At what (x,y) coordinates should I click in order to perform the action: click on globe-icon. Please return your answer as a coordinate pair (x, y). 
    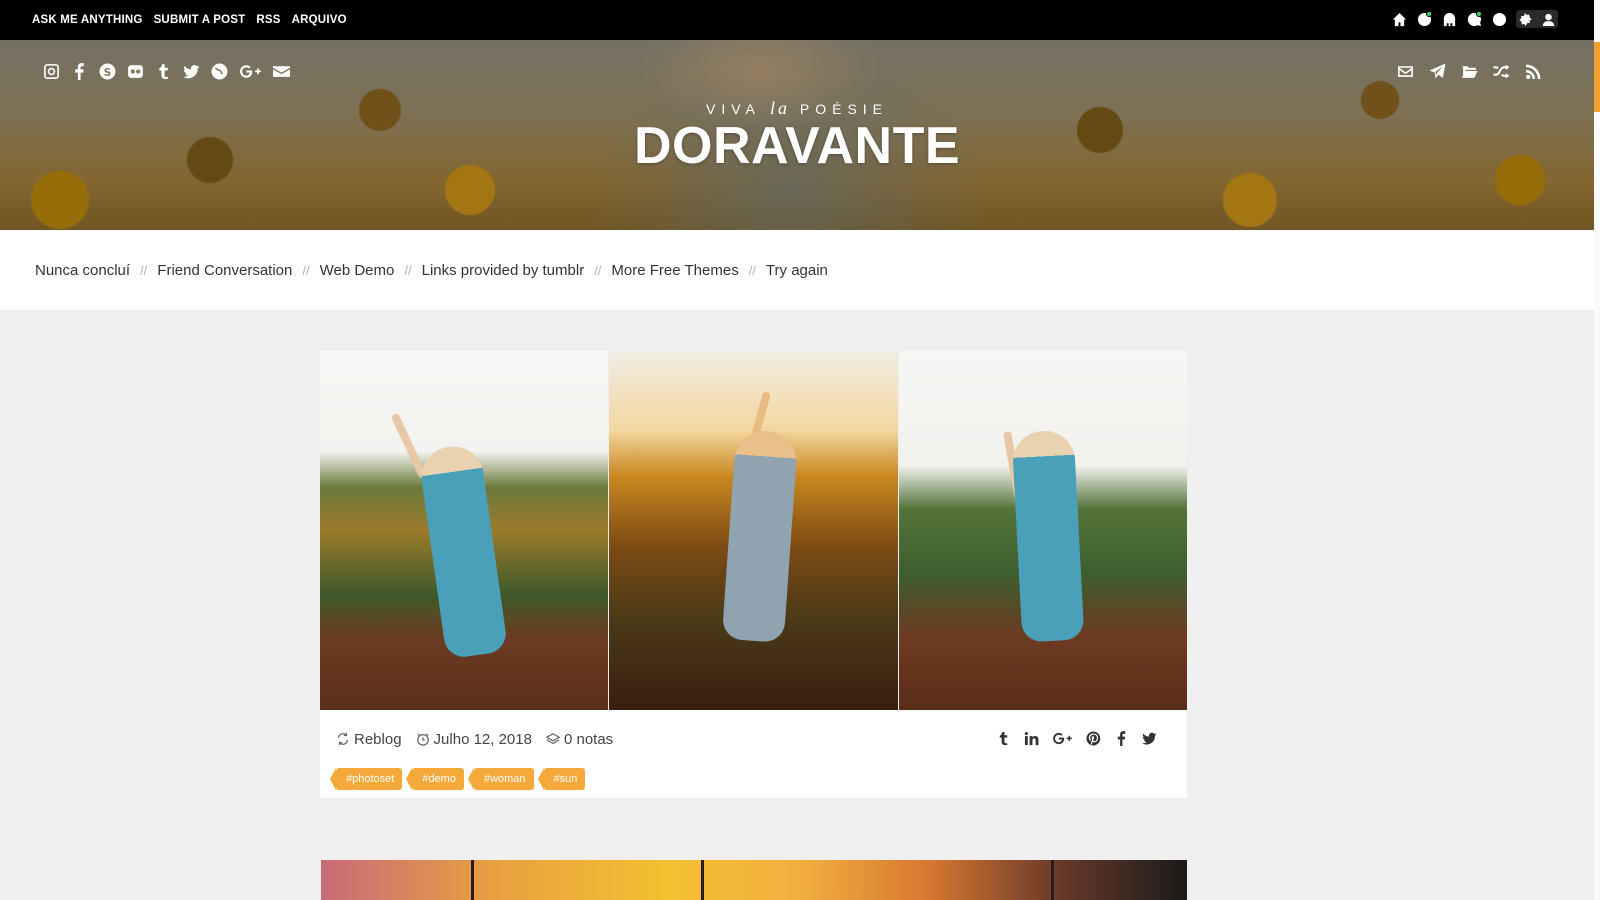
    Looking at the image, I should click on (219, 71).